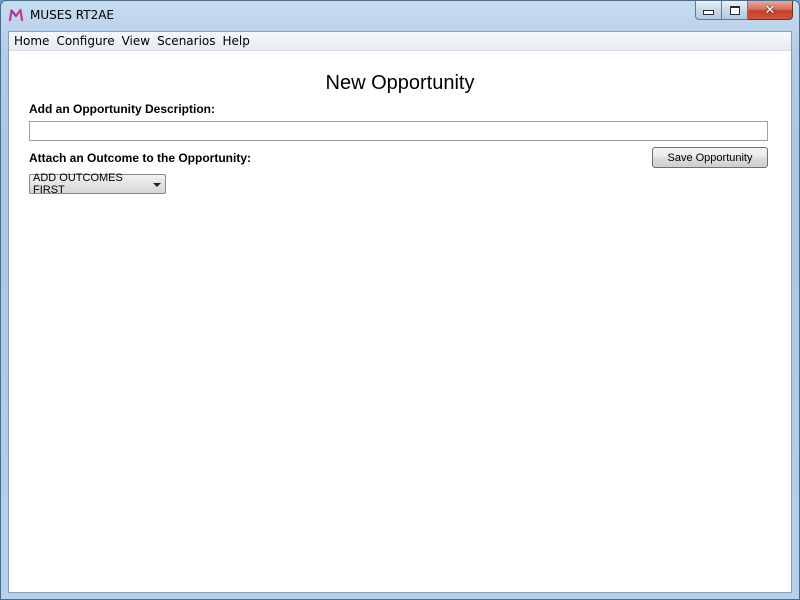  I want to click on title-bar: MUSES RT2AE ✕, so click(400, 16).